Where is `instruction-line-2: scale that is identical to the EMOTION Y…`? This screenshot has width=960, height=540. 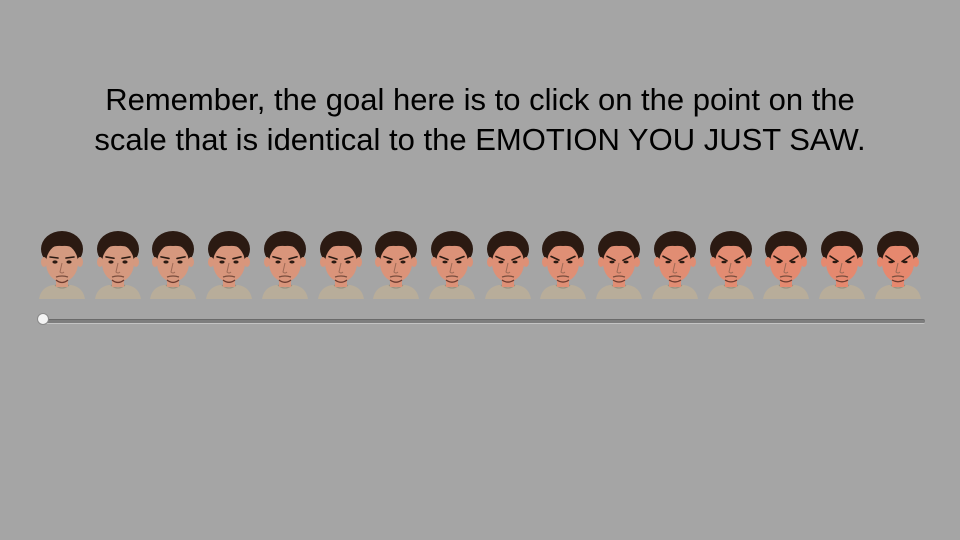 instruction-line-2: scale that is identical to the EMOTION Y… is located at coordinates (480, 139).